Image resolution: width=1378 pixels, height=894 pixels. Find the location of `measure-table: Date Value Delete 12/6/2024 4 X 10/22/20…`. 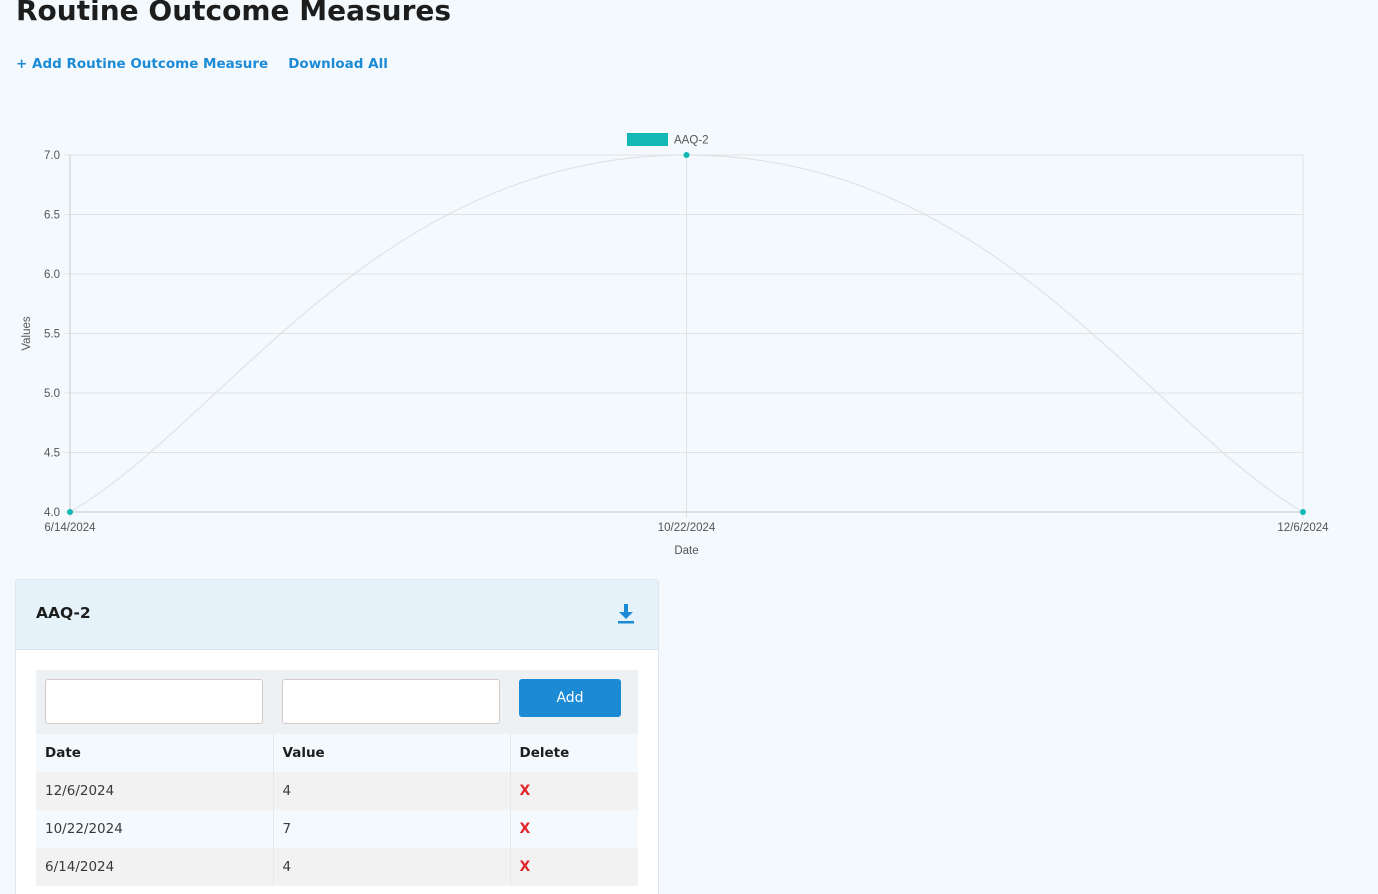

measure-table: Date Value Delete 12/6/2024 4 X 10/22/20… is located at coordinates (337, 810).